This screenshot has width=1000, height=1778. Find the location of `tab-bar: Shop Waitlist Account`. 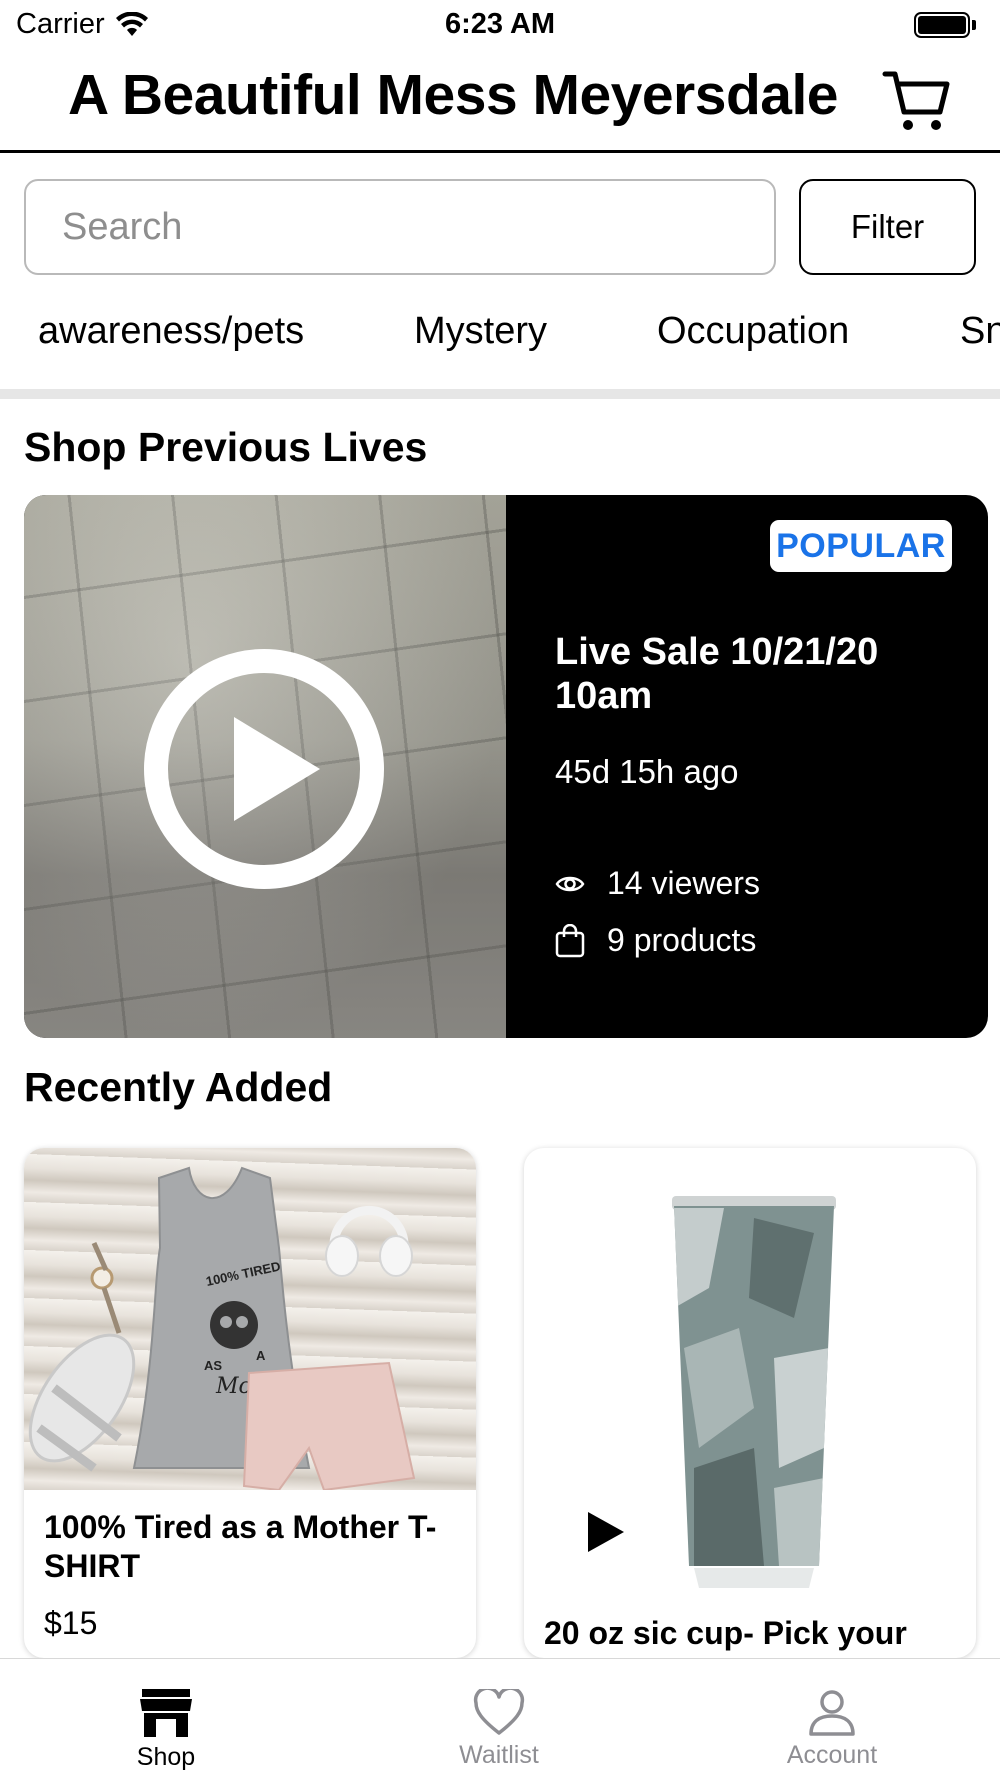

tab-bar: Shop Waitlist Account is located at coordinates (500, 1718).